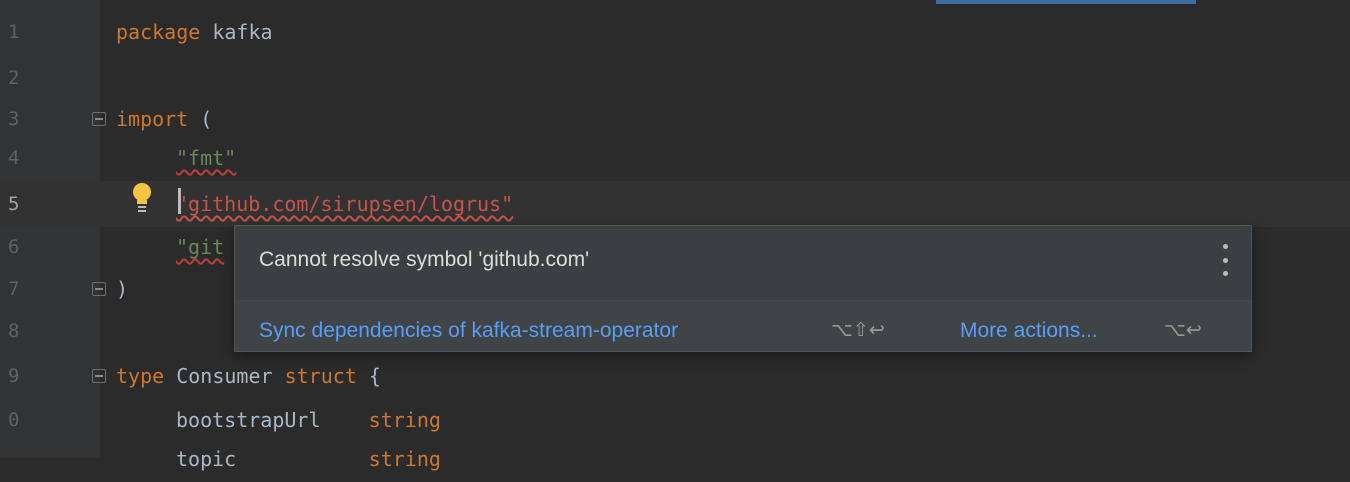 Image resolution: width=1350 pixels, height=482 pixels. What do you see at coordinates (158, 32) in the screenshot?
I see `keyword-package: package` at bounding box center [158, 32].